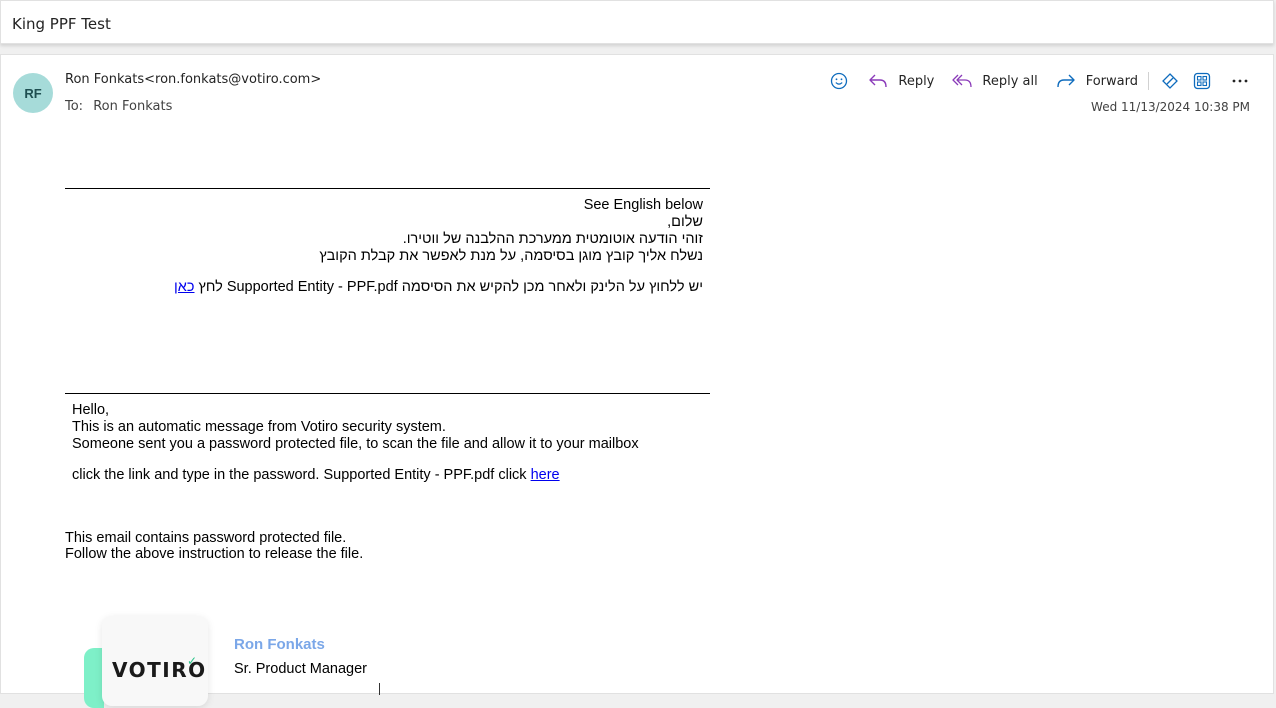  What do you see at coordinates (193, 79) in the screenshot?
I see `sender-from: Ron Fonkats<ron.fonkats@votiro.com>` at bounding box center [193, 79].